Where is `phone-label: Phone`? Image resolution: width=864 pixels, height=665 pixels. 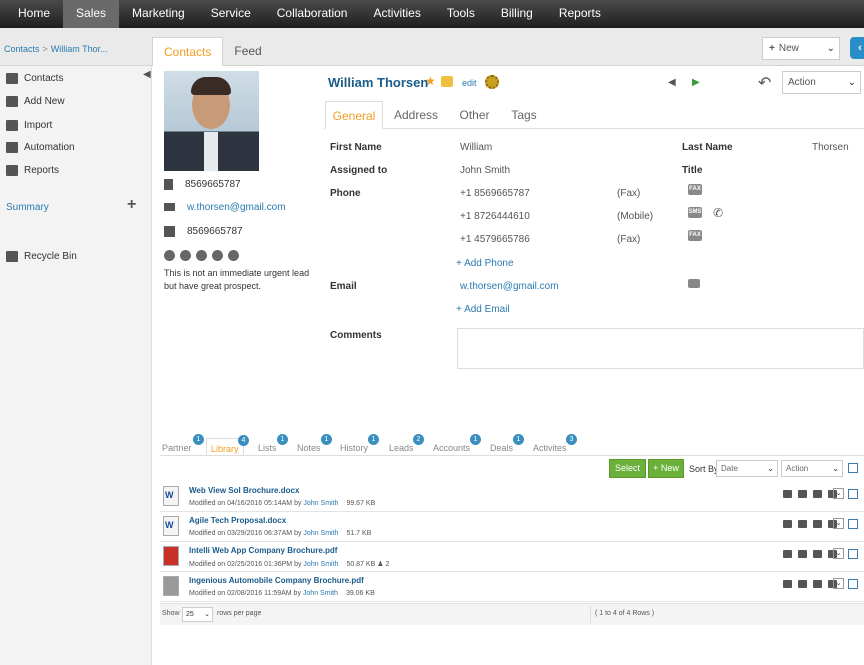
phone-label: Phone is located at coordinates (345, 193).